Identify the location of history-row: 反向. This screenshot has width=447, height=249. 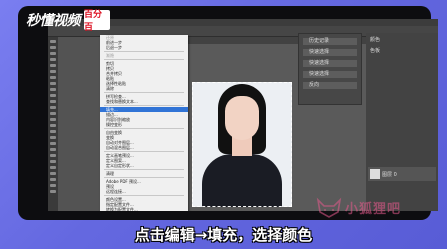
(330, 85).